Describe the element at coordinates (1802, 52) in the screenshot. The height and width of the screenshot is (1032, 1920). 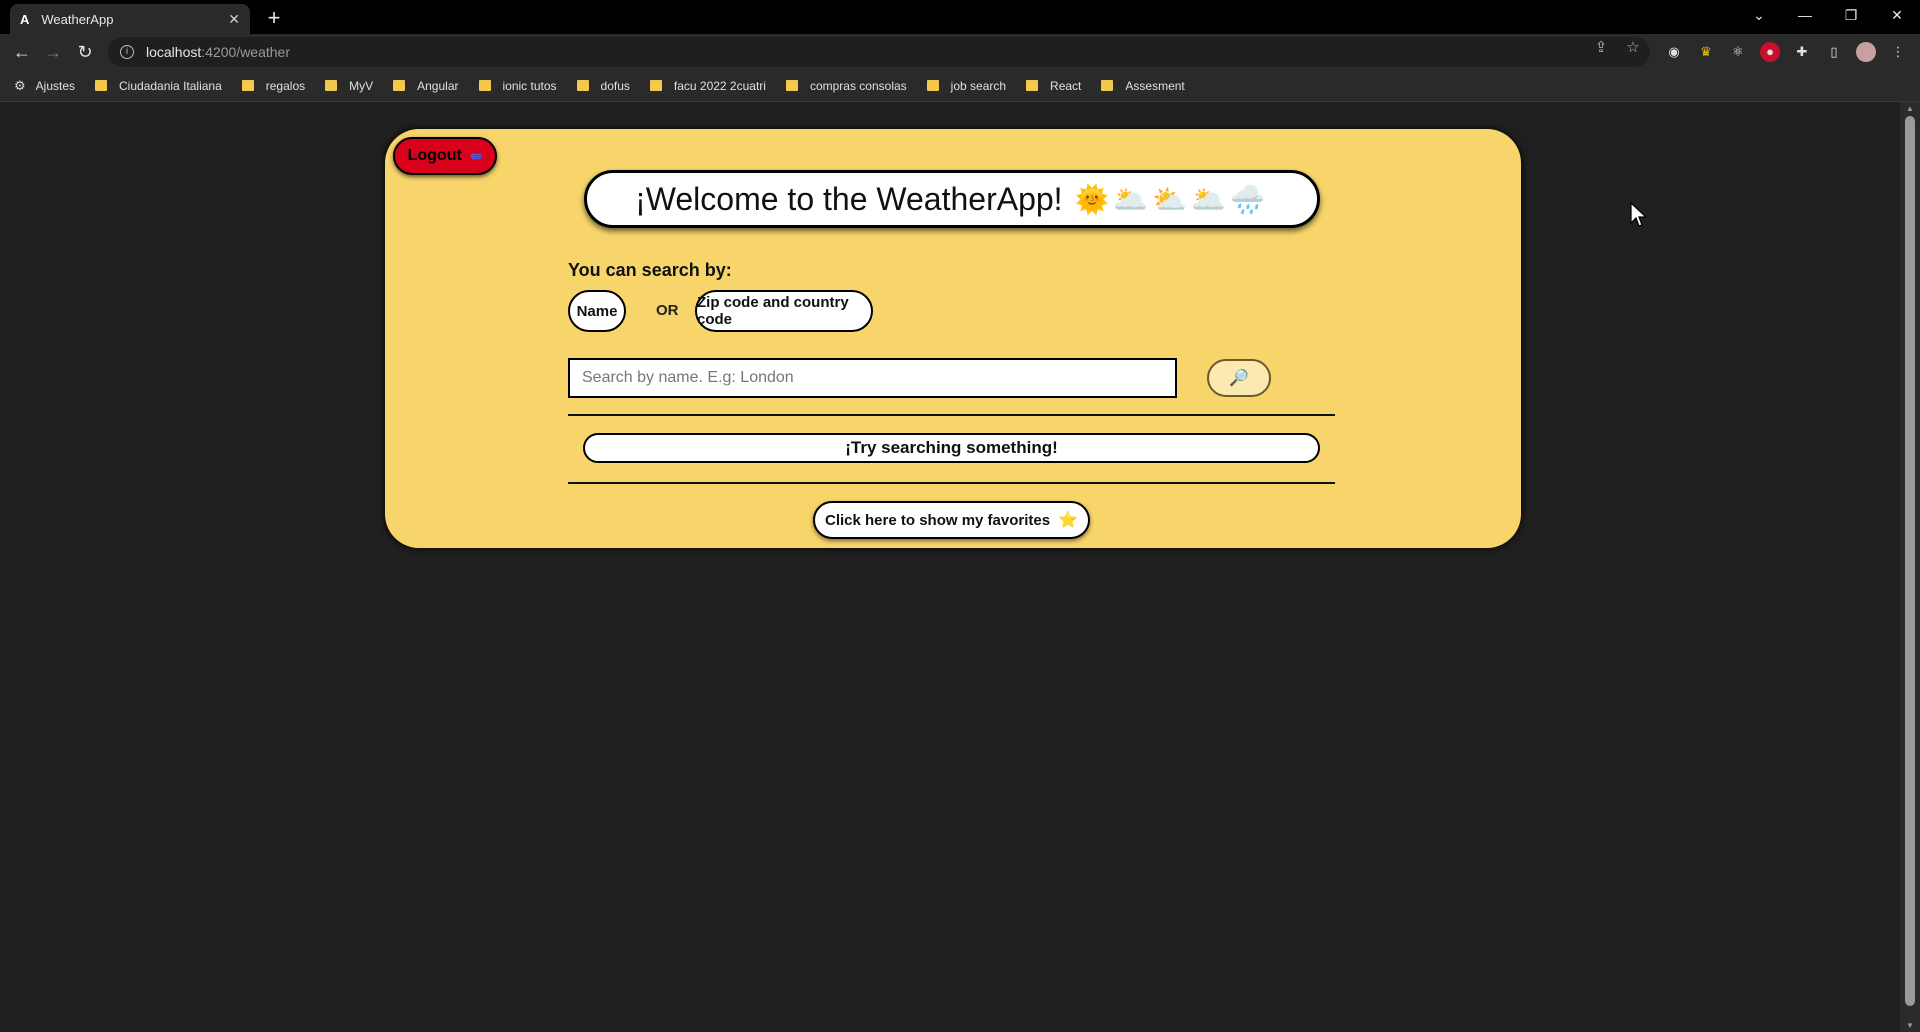
I see `puzzle-icon: ✚` at that location.